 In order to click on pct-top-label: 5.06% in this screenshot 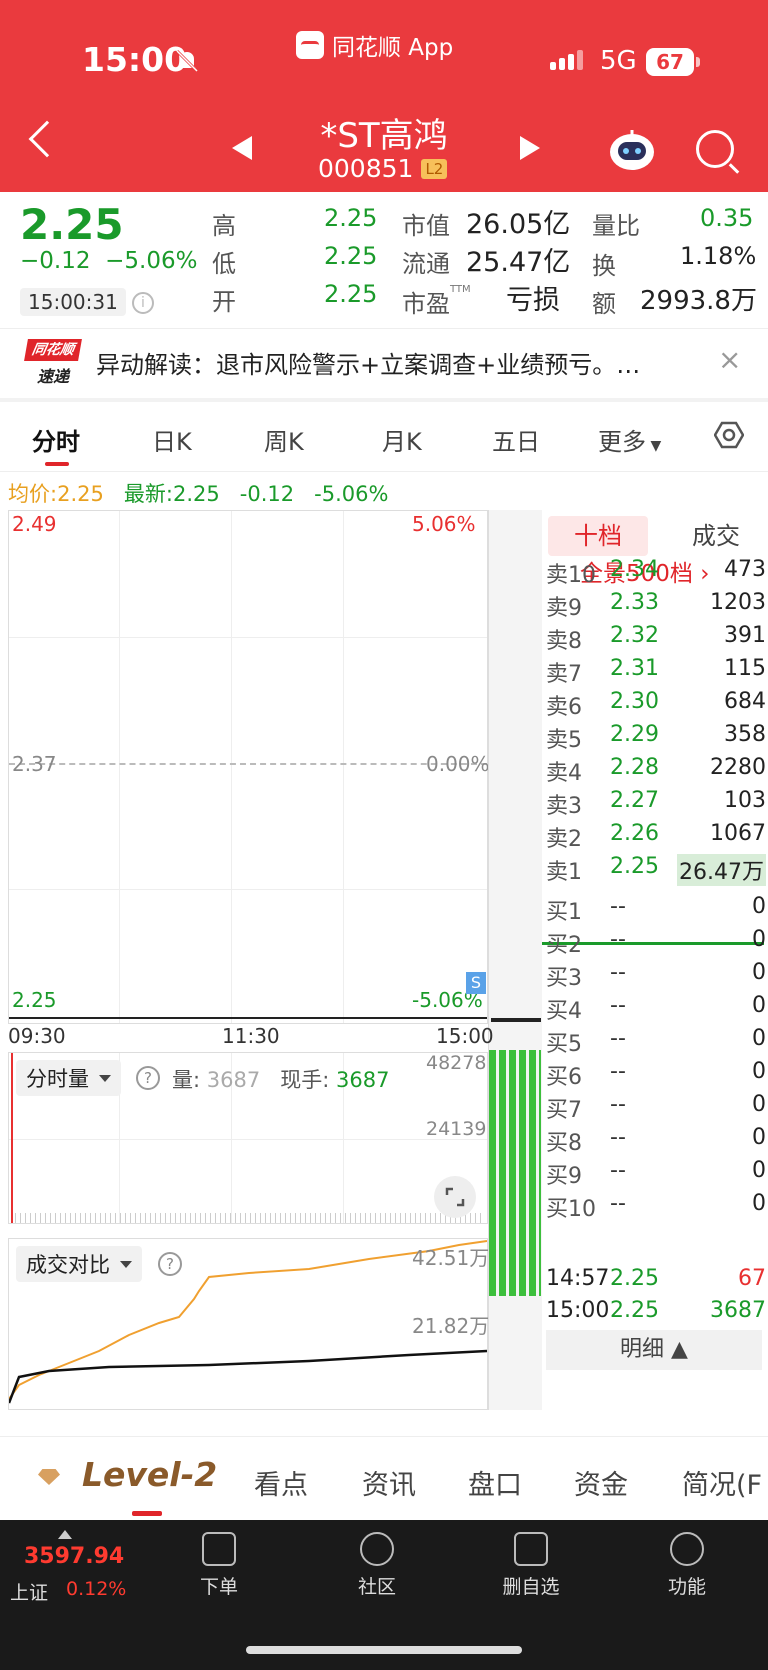, I will do `click(444, 524)`.